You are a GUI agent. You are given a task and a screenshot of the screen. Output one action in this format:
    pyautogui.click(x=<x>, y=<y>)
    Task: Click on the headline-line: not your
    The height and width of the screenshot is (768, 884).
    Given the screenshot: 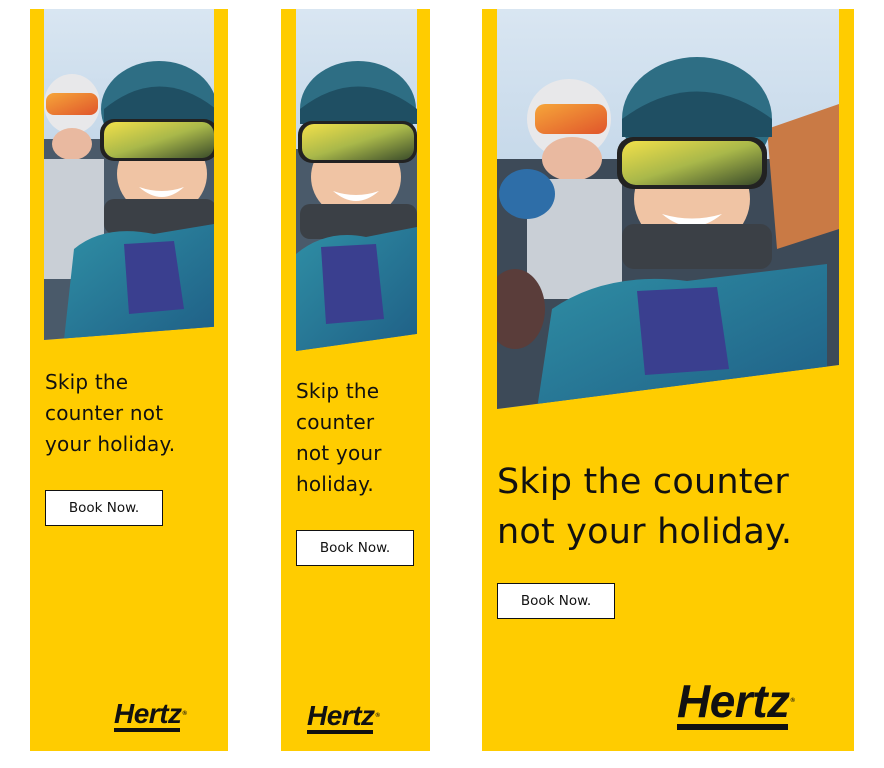 What is the action you would take?
    pyautogui.click(x=339, y=453)
    